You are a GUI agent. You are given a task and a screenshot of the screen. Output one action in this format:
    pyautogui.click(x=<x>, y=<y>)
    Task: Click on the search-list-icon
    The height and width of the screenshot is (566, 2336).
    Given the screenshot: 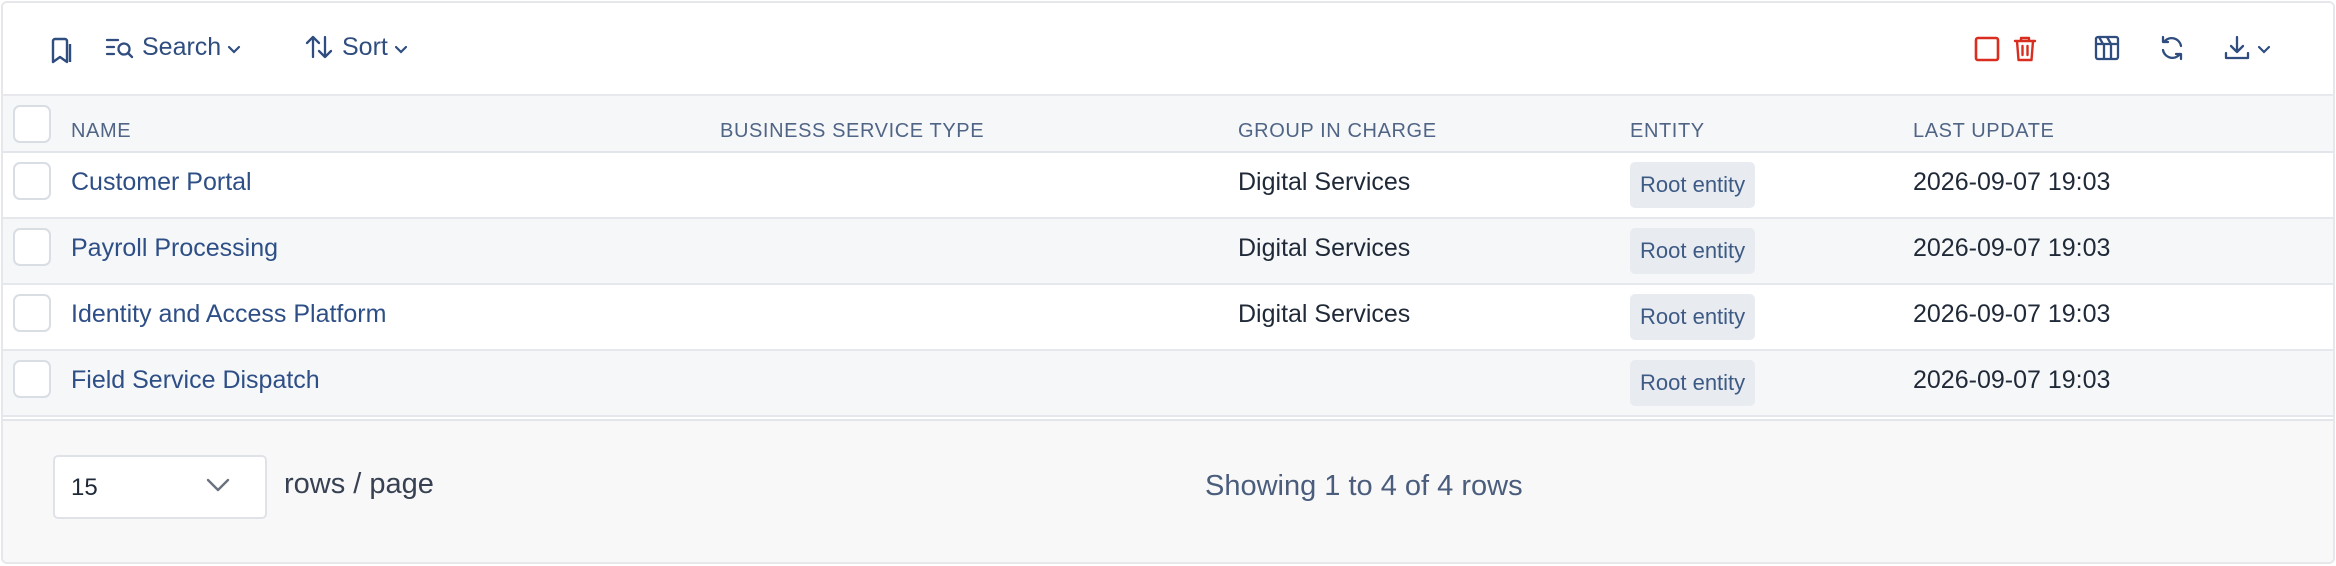 What is the action you would take?
    pyautogui.click(x=119, y=47)
    